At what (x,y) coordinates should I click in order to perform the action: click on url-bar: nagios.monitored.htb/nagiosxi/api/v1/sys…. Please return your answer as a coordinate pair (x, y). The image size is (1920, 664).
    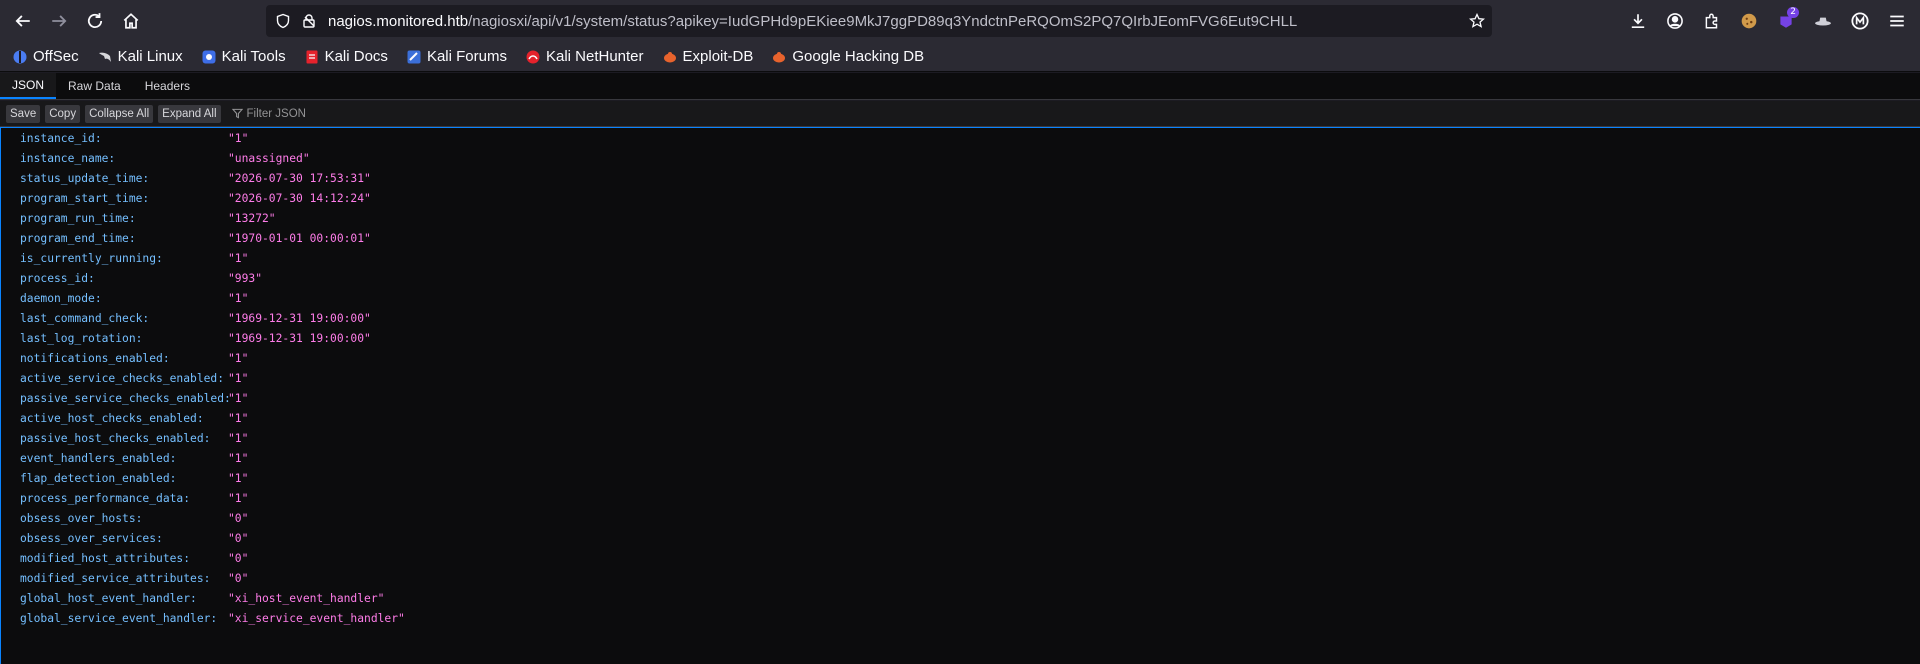
    Looking at the image, I should click on (879, 21).